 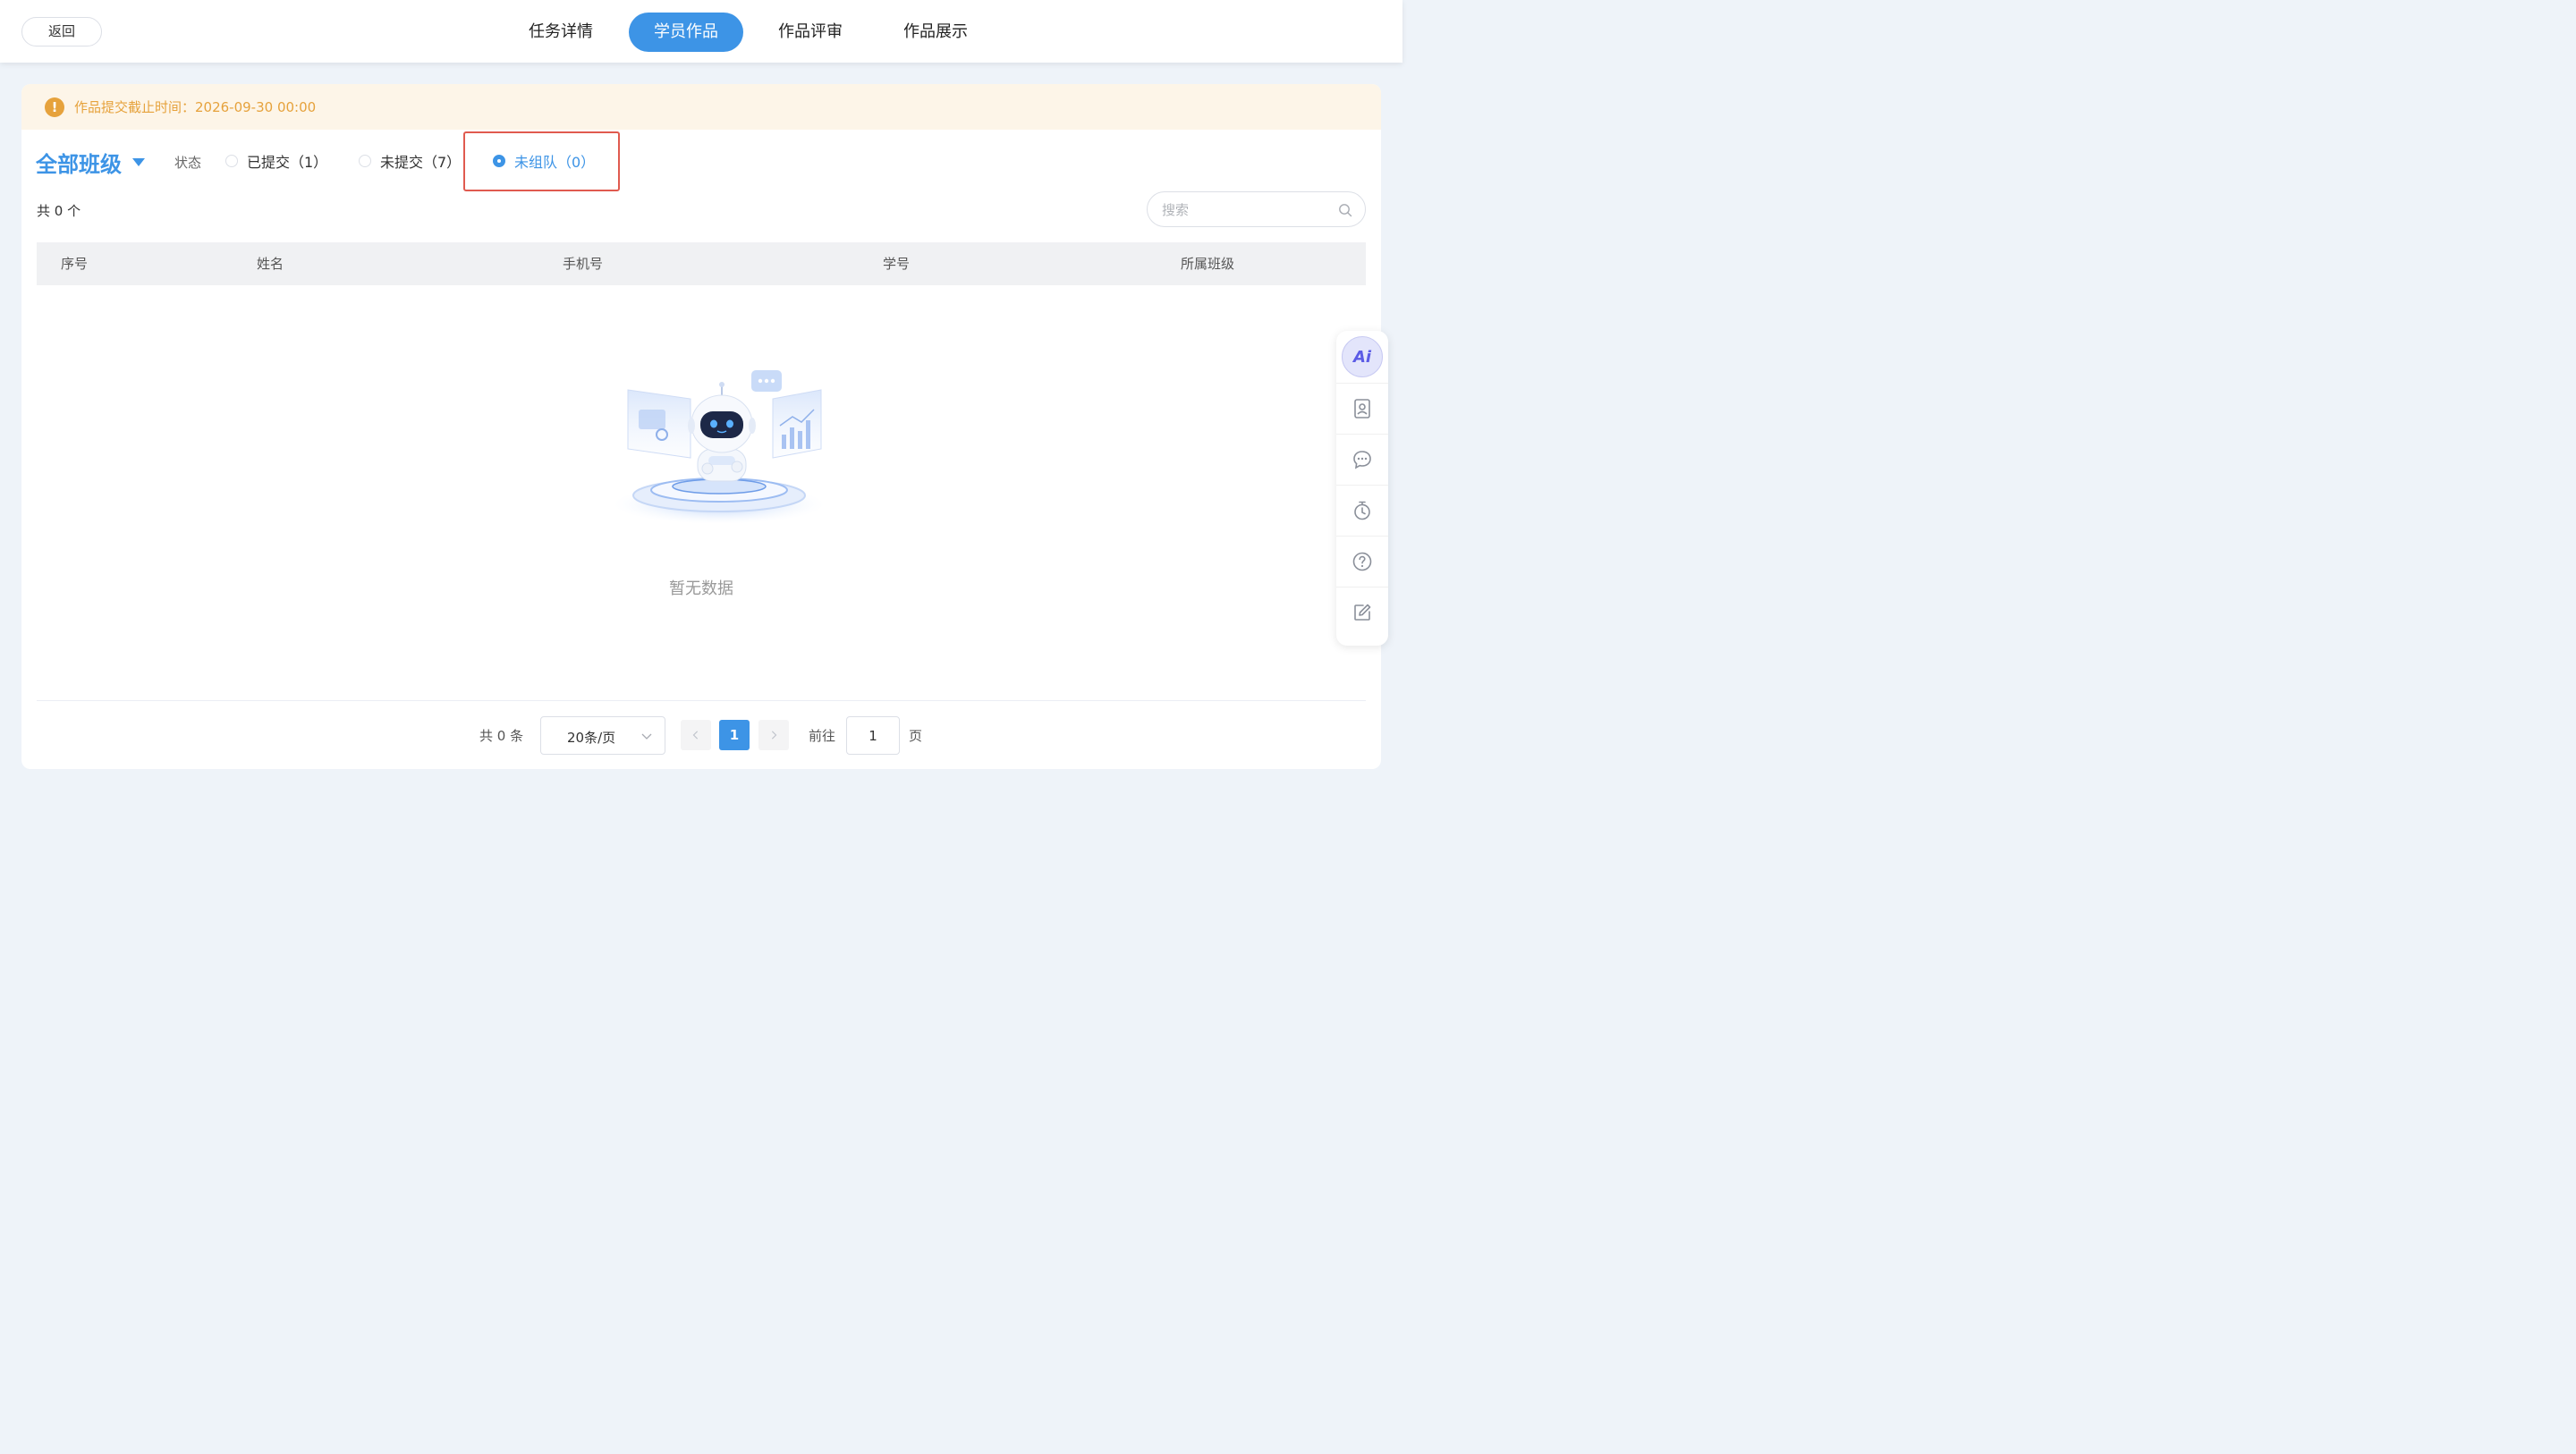 I want to click on help-button, so click(x=1362, y=561).